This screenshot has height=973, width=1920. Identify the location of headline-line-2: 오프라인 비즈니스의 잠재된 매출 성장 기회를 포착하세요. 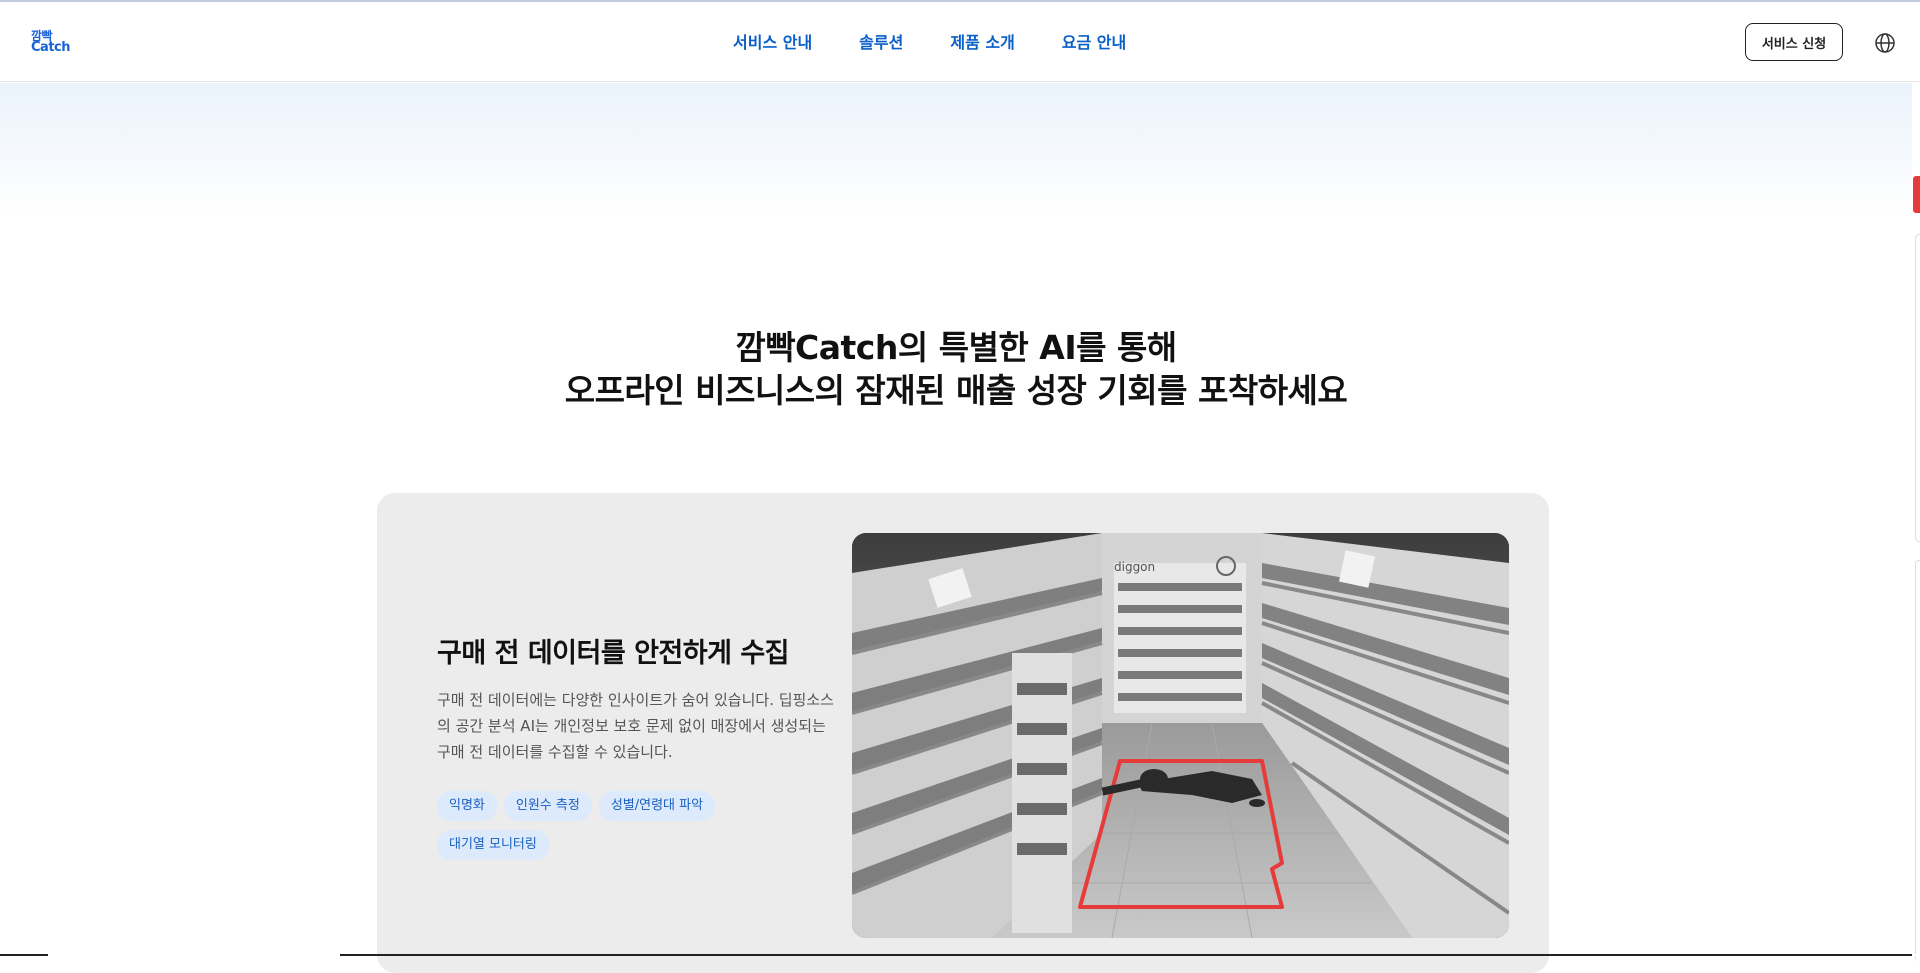
(956, 390).